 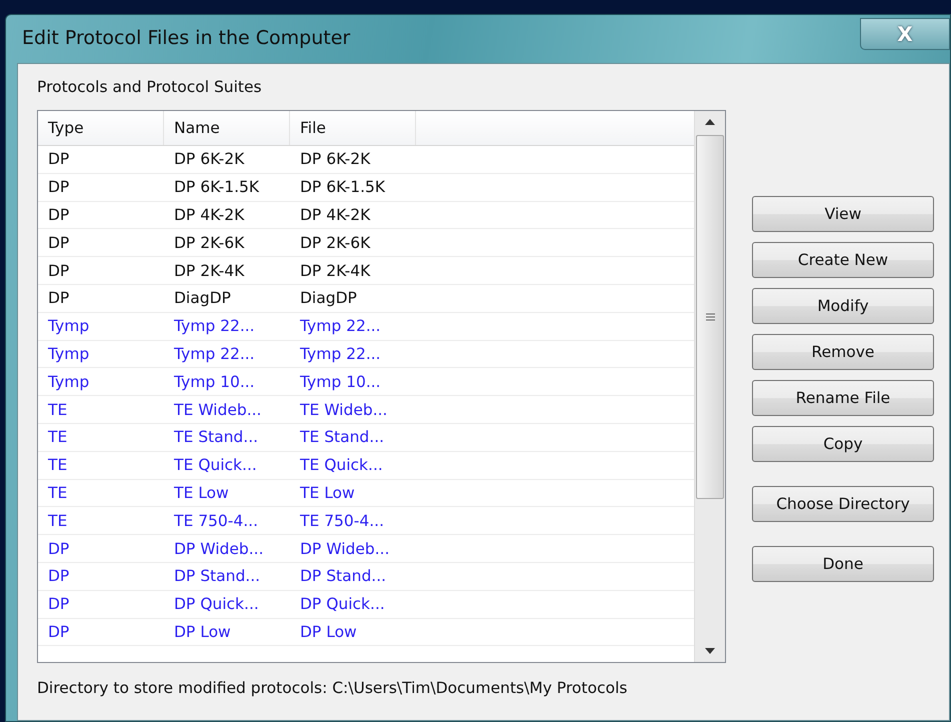 I want to click on scroll-up-icon, so click(x=710, y=122).